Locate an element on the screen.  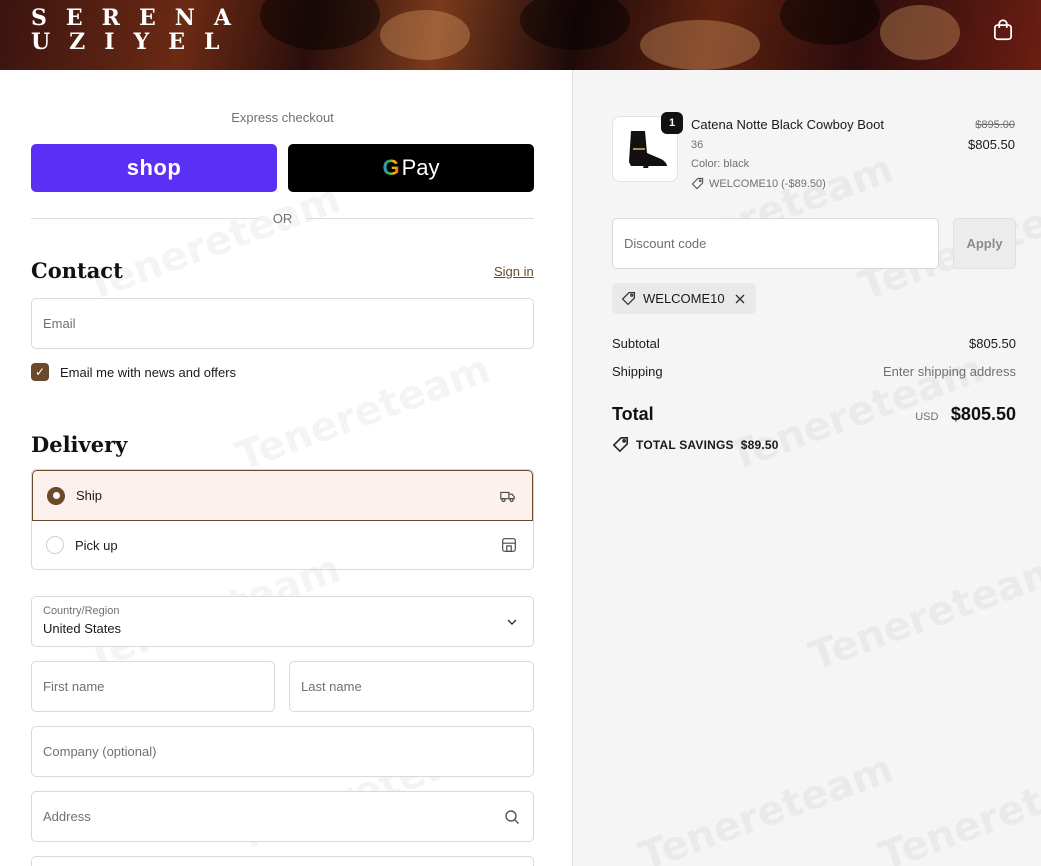
or-divider: OR is located at coordinates (282, 218).